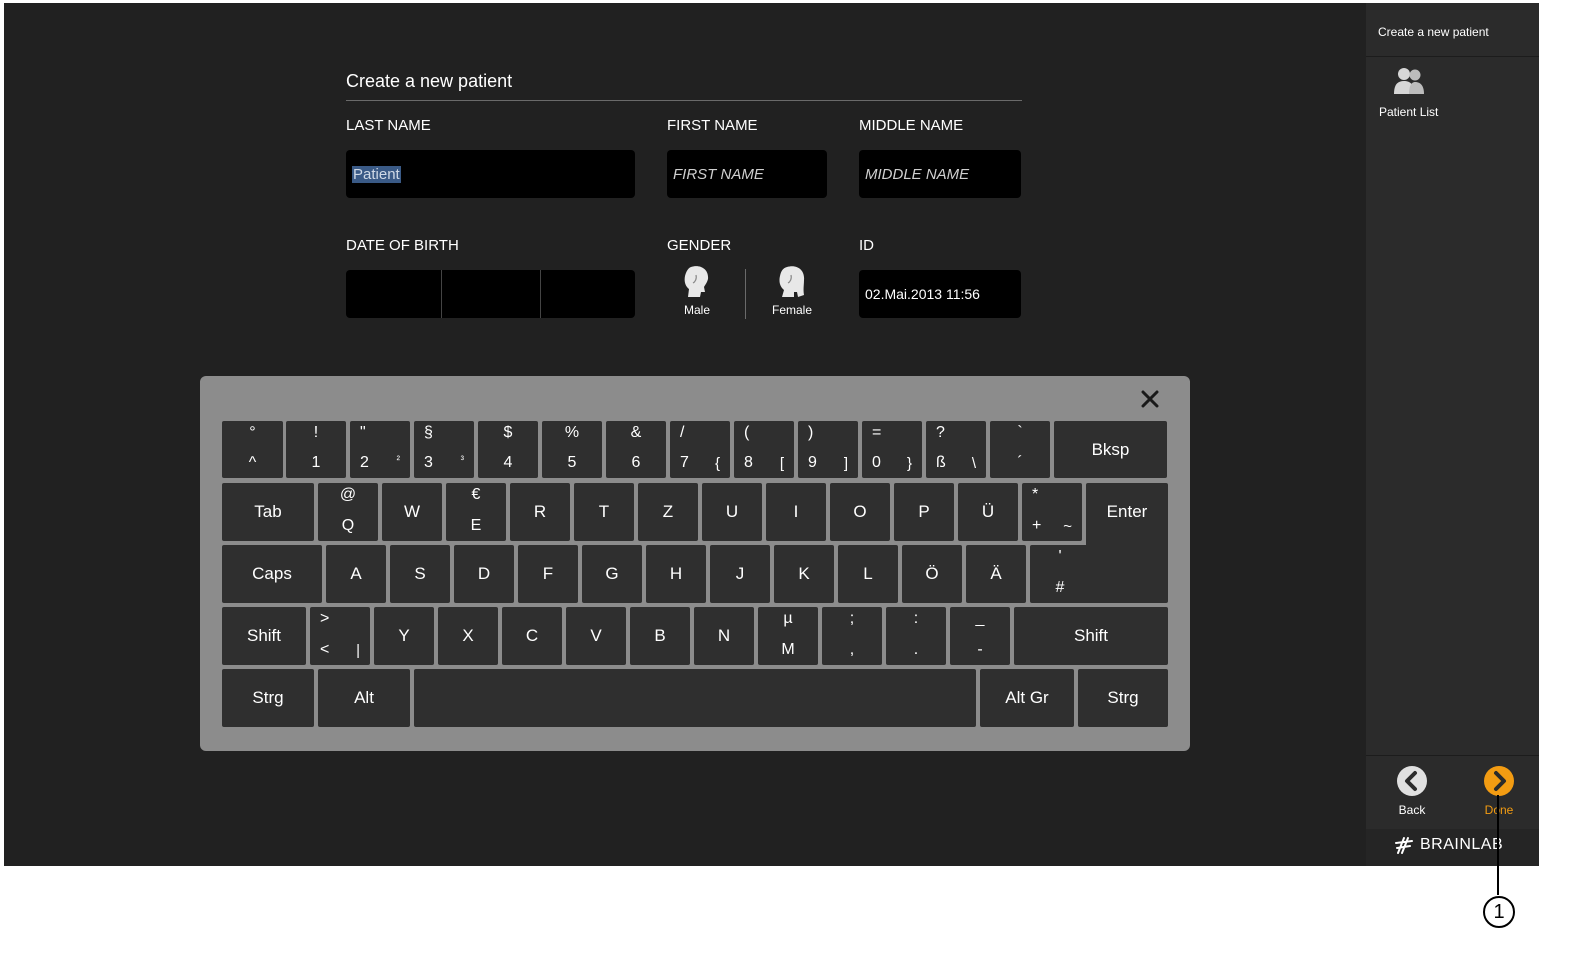 Image resolution: width=1580 pixels, height=954 pixels. I want to click on key-char-0-0: ° ^, so click(252, 449).